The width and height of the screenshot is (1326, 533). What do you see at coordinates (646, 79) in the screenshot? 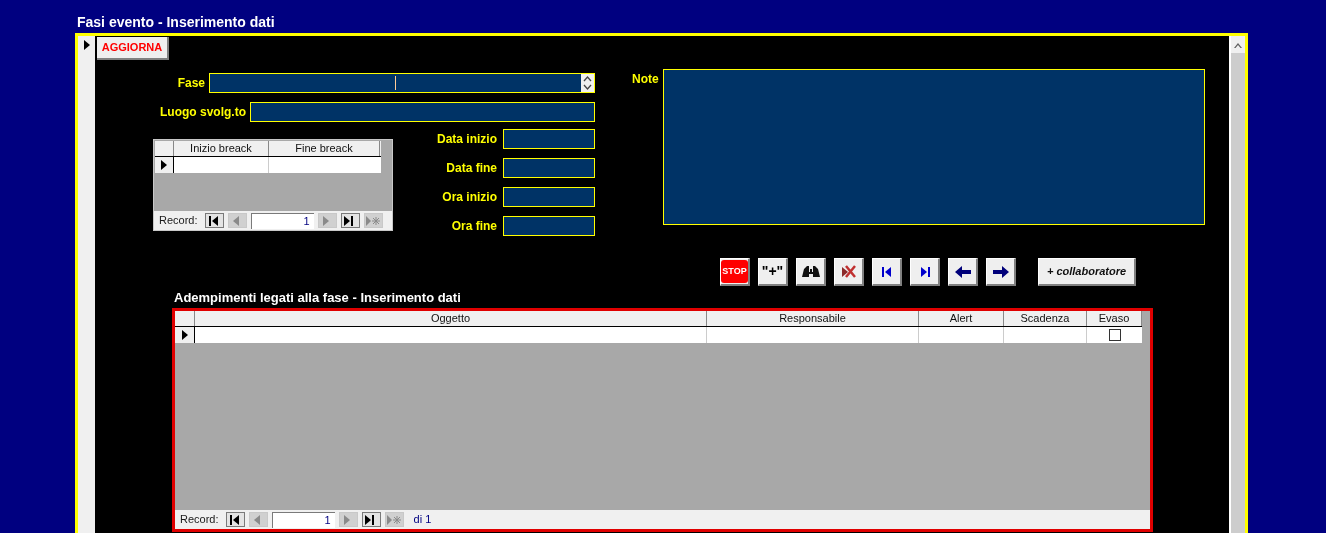
I see `note-label: Note` at bounding box center [646, 79].